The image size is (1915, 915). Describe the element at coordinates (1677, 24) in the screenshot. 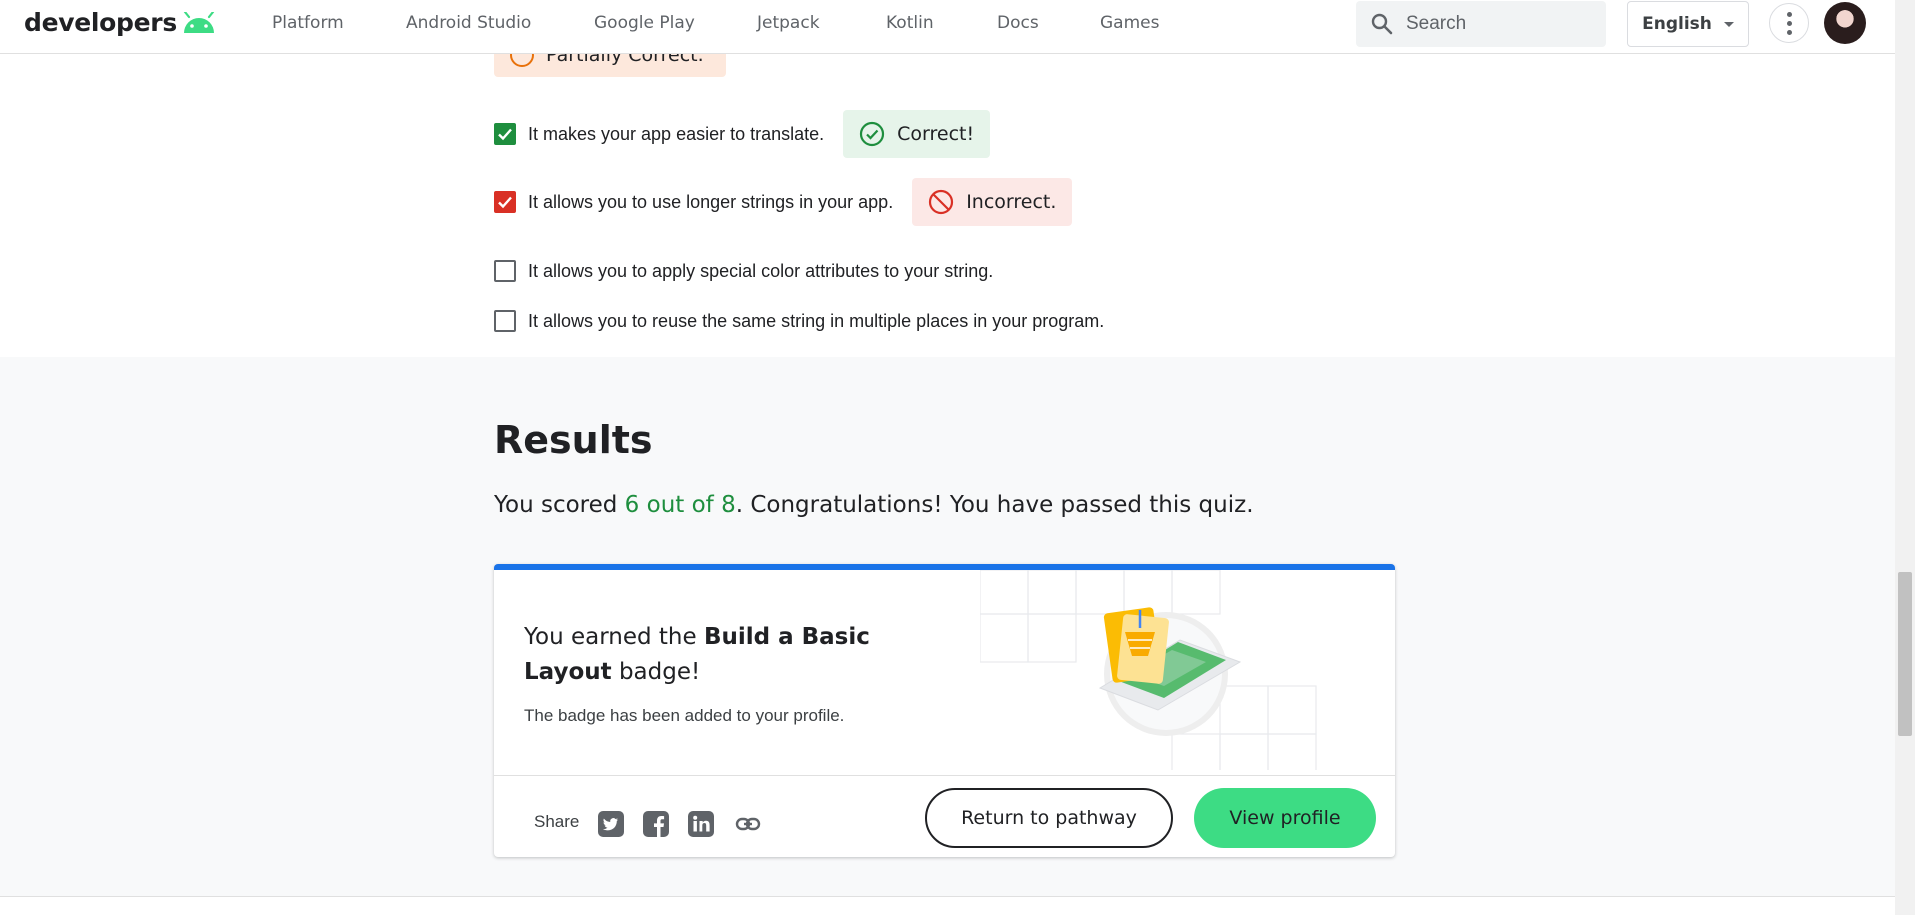

I see `language-label: English` at that location.